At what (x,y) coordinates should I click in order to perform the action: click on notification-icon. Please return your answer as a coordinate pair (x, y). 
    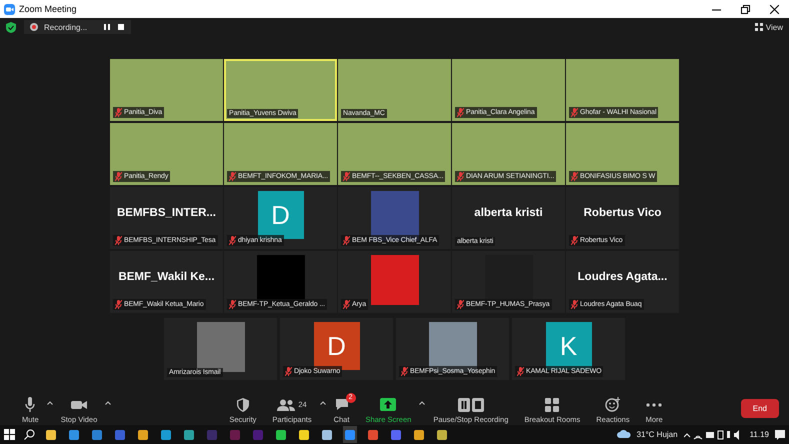
    Looking at the image, I should click on (780, 435).